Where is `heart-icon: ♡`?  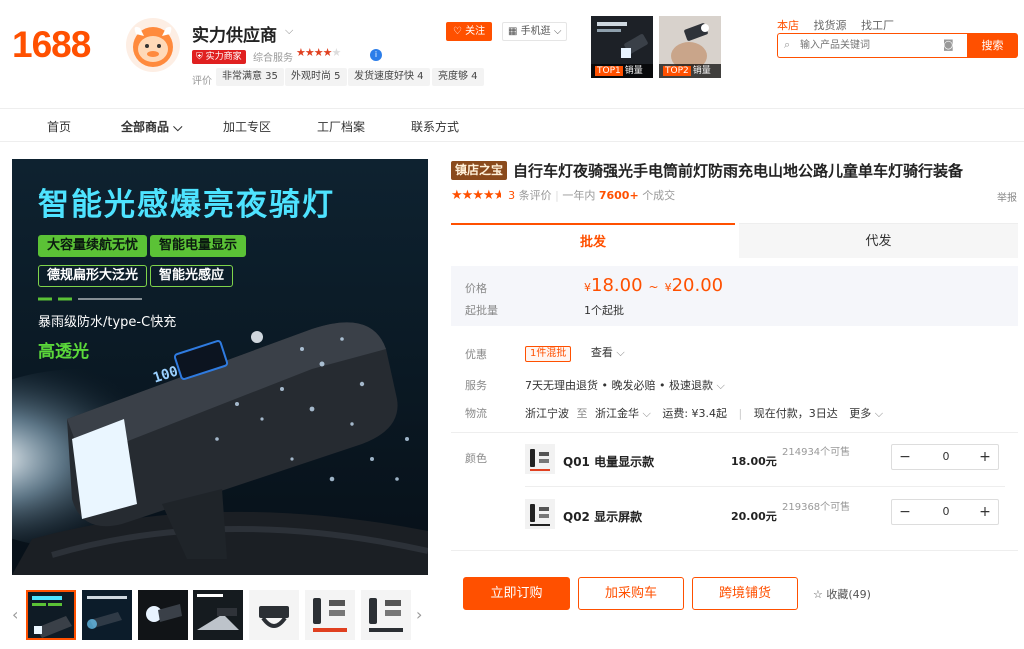 heart-icon: ♡ is located at coordinates (457, 31).